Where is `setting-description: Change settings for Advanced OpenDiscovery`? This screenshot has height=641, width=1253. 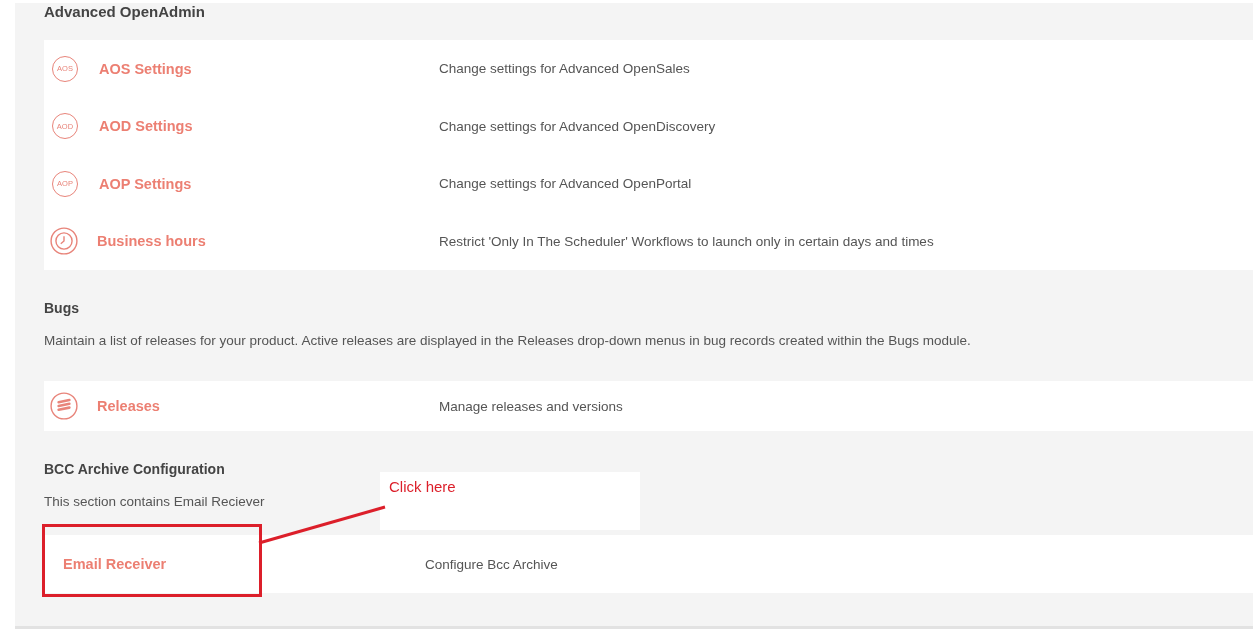 setting-description: Change settings for Advanced OpenDiscovery is located at coordinates (577, 126).